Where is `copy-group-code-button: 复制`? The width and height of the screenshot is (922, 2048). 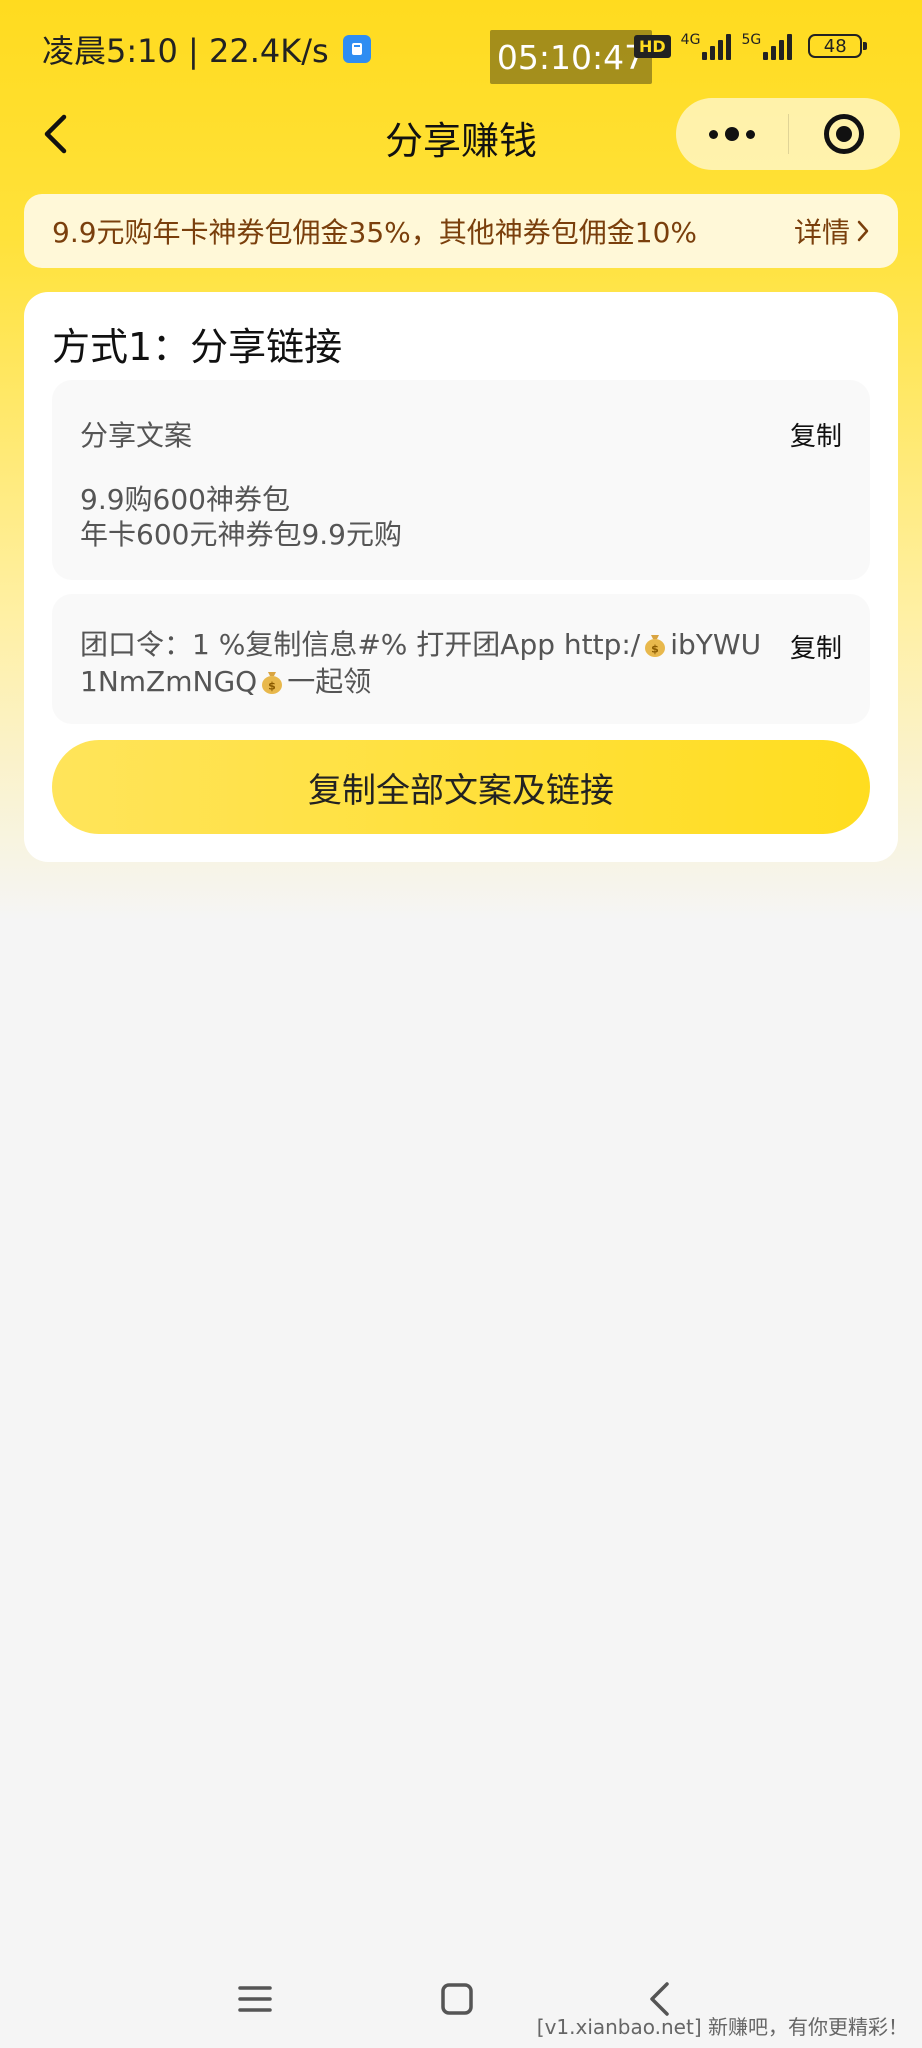 copy-group-code-button: 复制 is located at coordinates (816, 646).